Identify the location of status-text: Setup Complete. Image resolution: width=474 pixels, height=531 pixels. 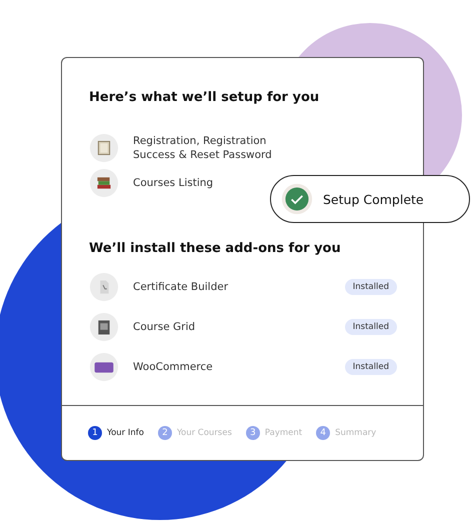
(373, 199).